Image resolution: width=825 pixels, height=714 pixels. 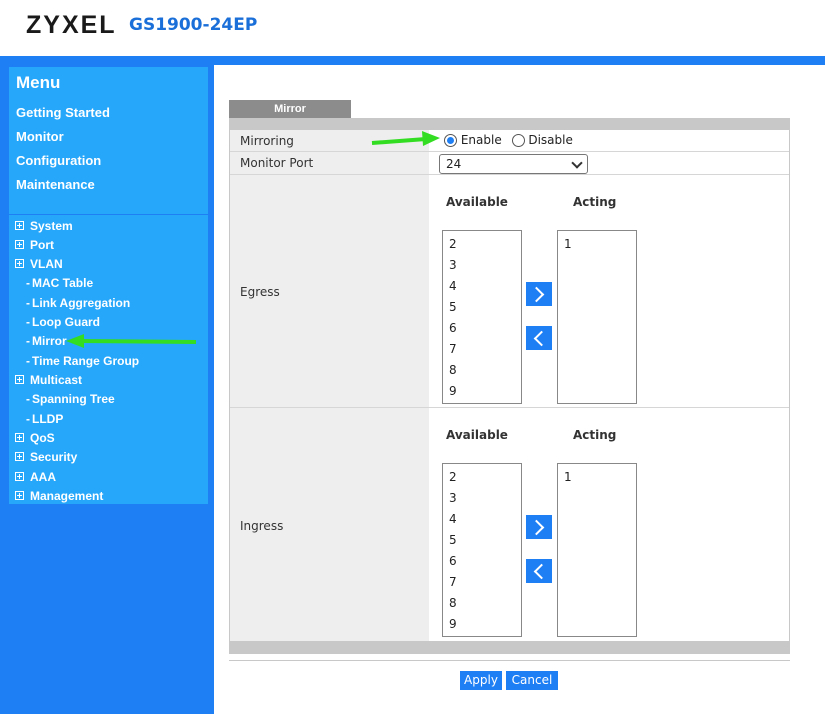 I want to click on tree-item-lldp: - LLDP, so click(x=39, y=419).